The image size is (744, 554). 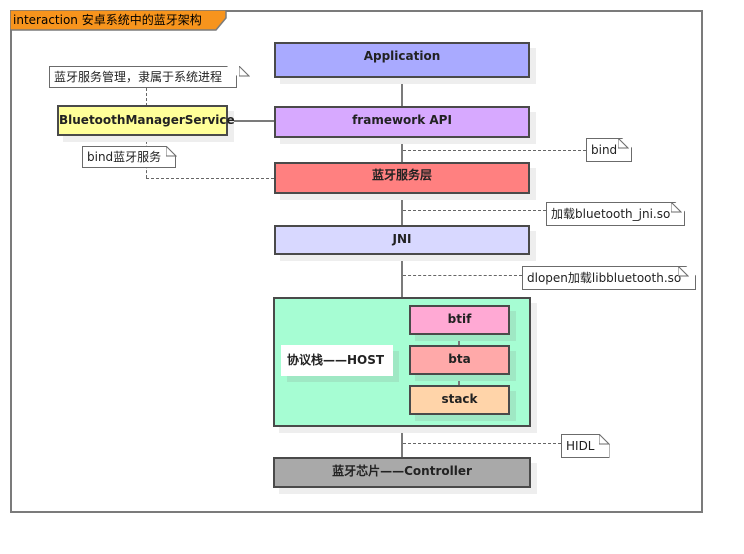 What do you see at coordinates (210, 178) in the screenshot?
I see `dash-bindnote-service` at bounding box center [210, 178].